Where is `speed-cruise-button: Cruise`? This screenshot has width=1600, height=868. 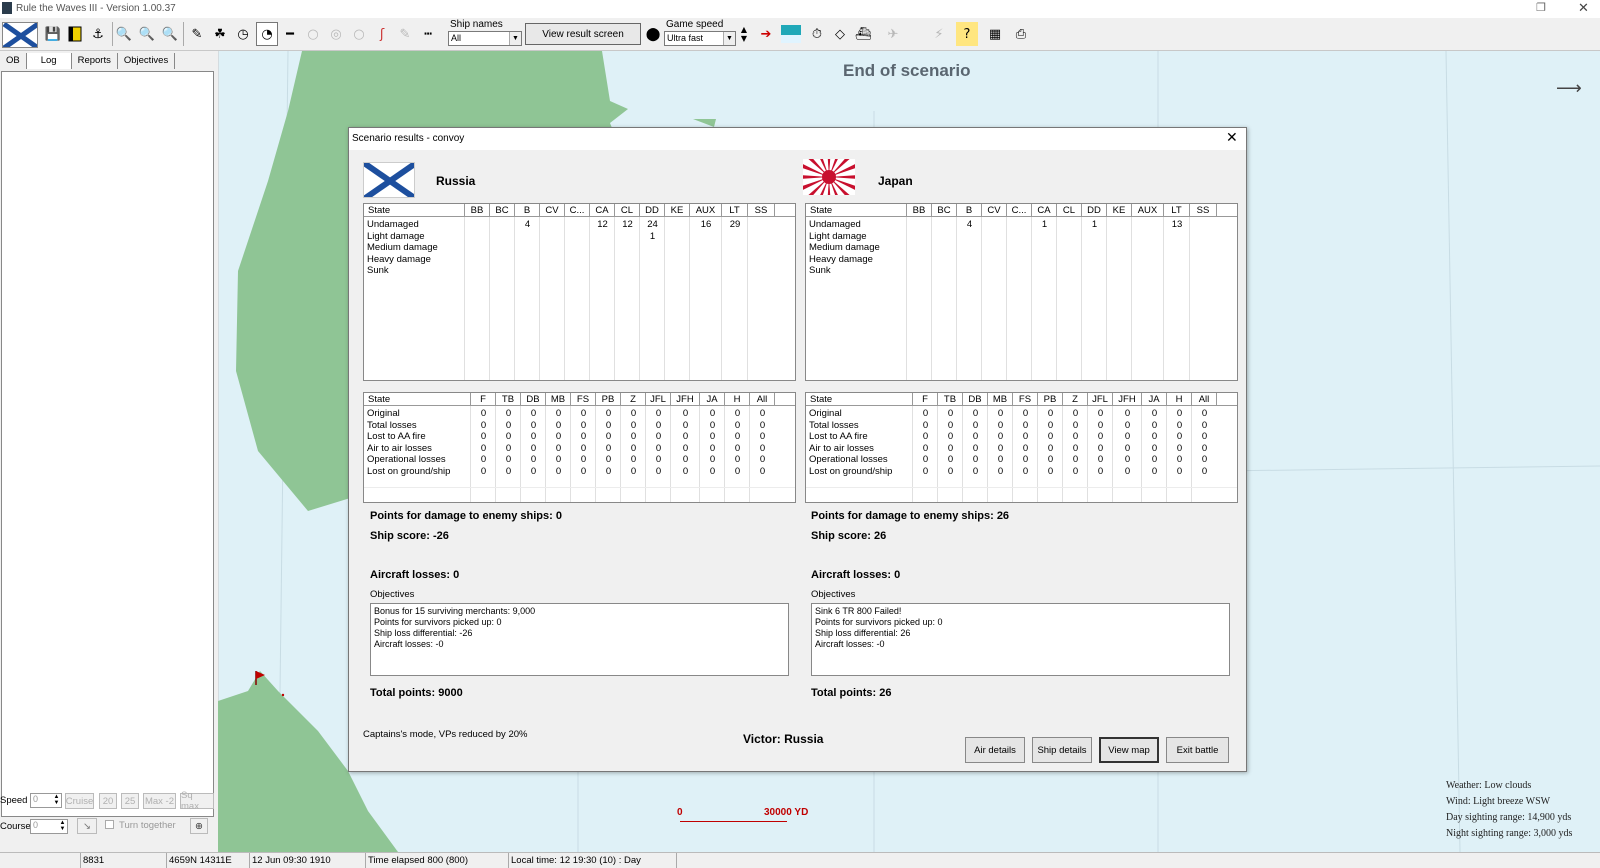
speed-cruise-button: Cruise is located at coordinates (79, 801).